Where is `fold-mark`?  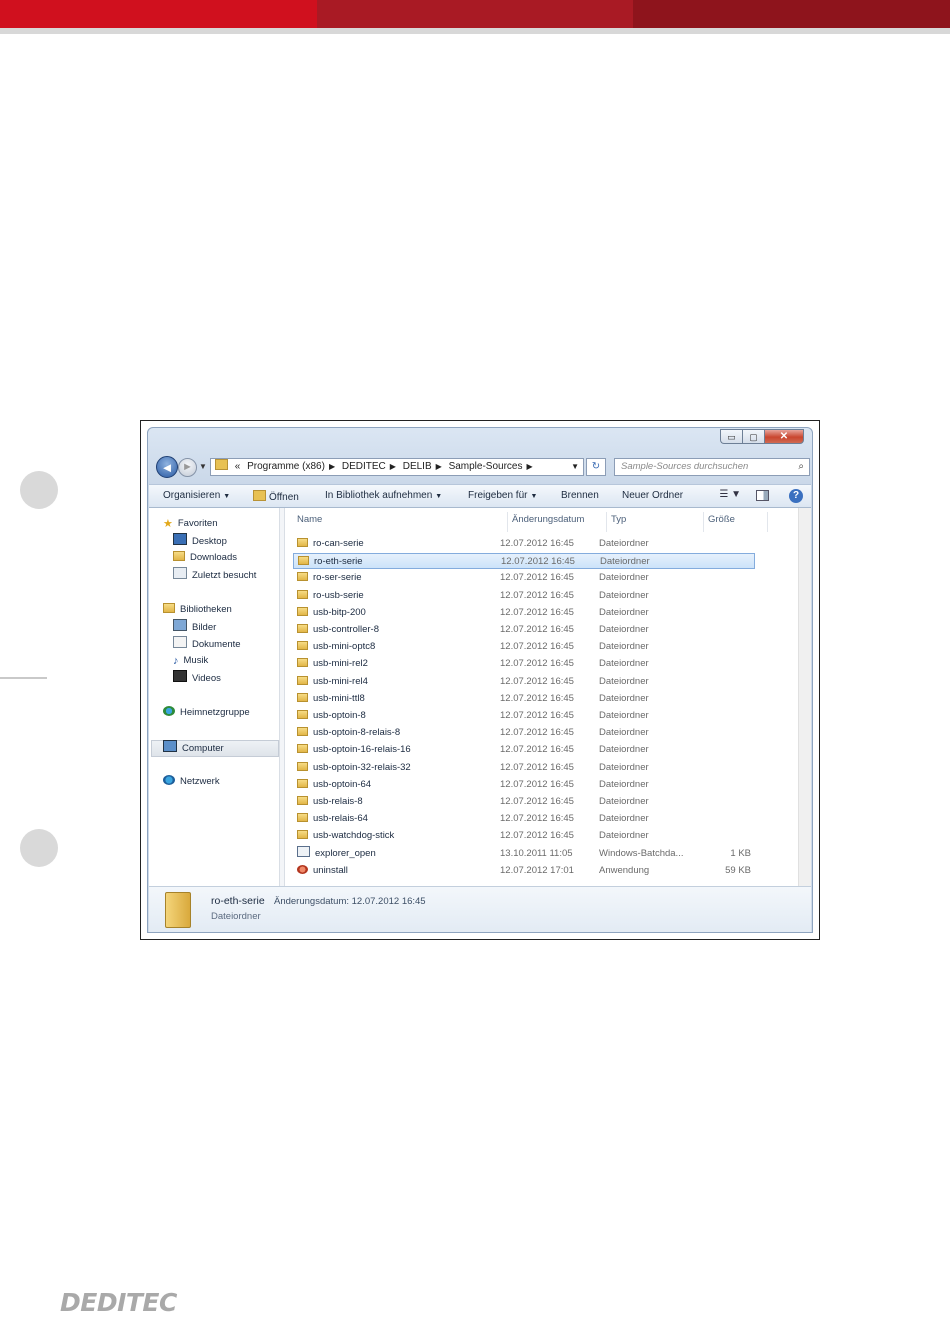 fold-mark is located at coordinates (23, 678).